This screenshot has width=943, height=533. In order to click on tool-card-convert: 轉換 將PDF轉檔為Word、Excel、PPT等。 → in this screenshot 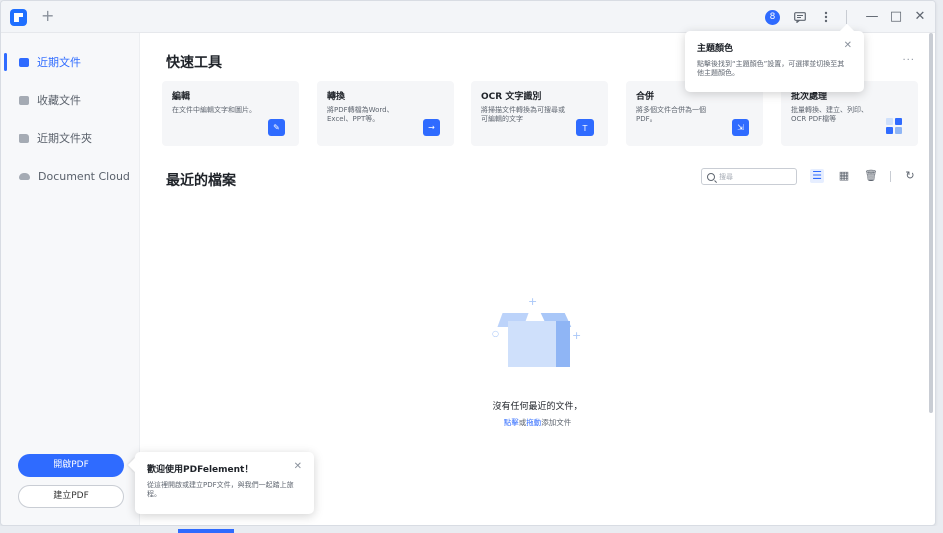, I will do `click(385, 113)`.